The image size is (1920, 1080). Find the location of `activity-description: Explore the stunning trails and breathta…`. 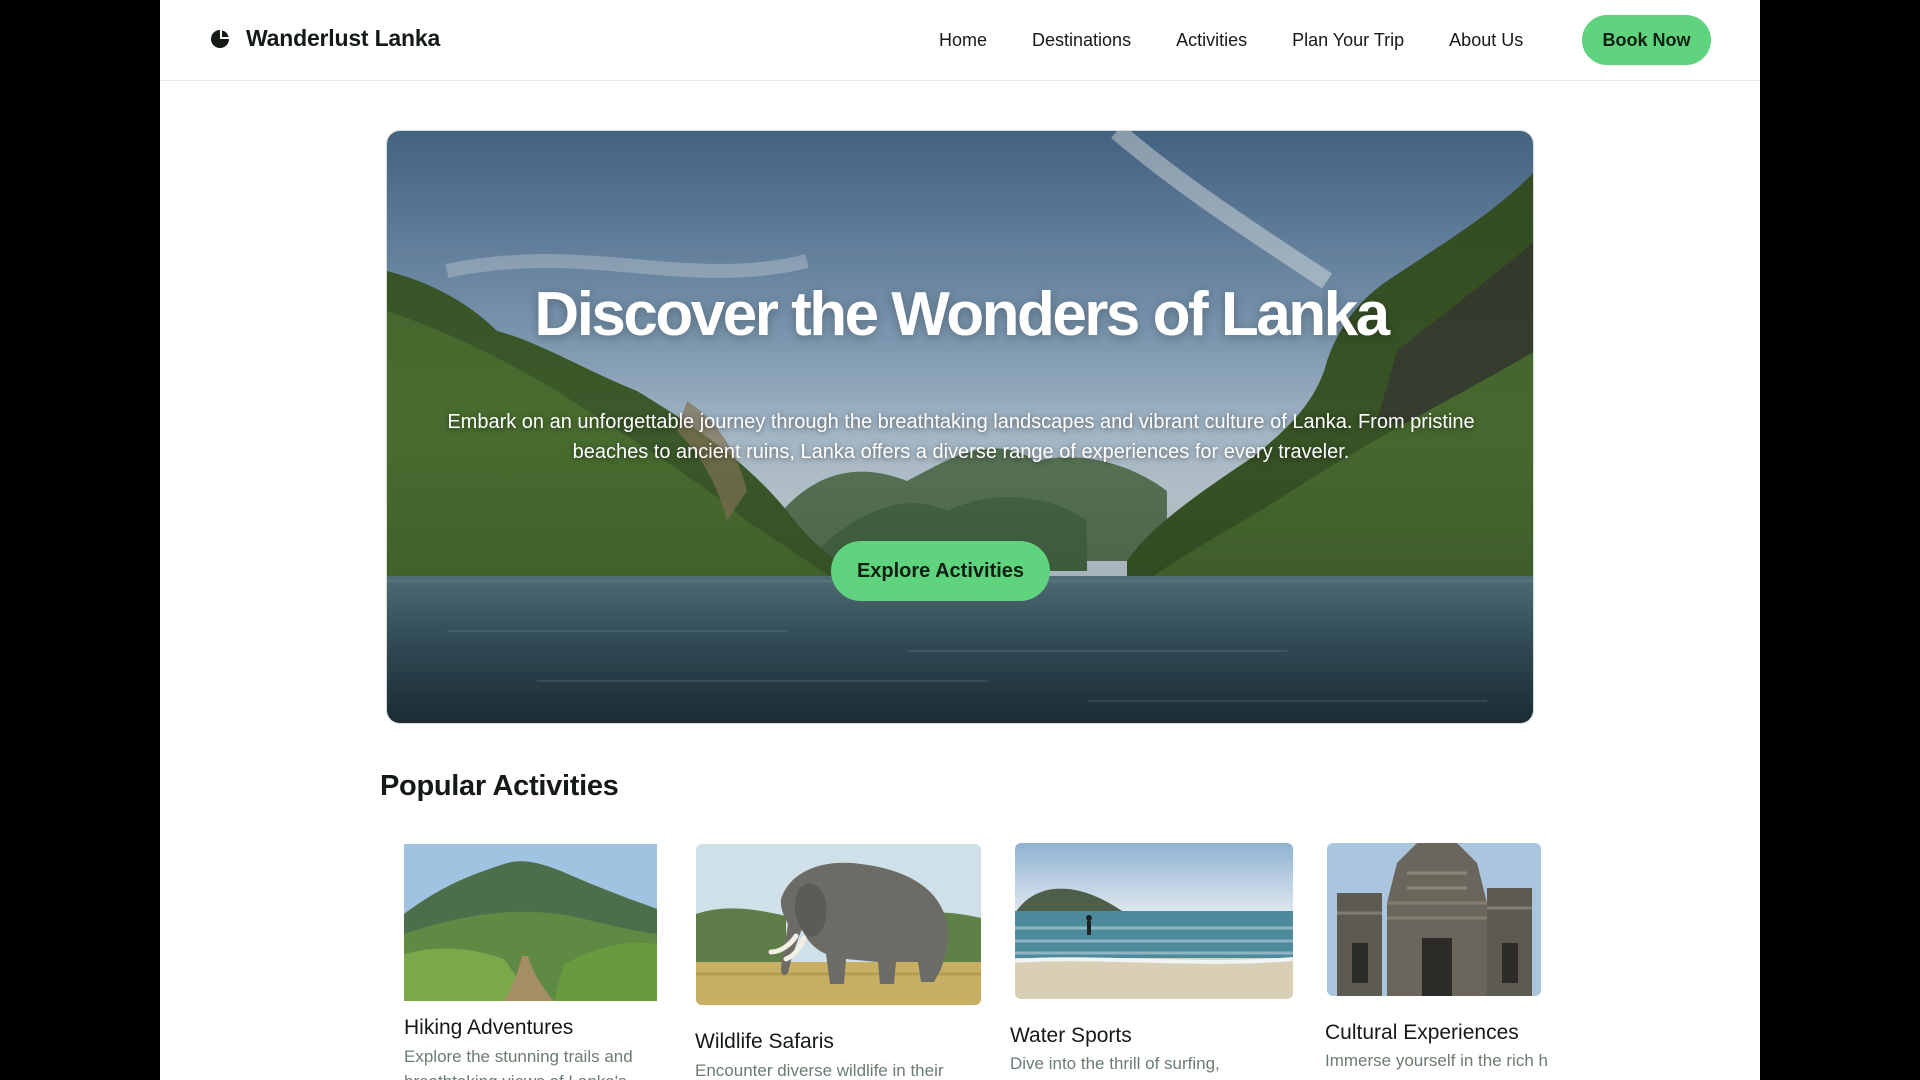

activity-description: Explore the stunning trails and breathta… is located at coordinates (518, 1063).